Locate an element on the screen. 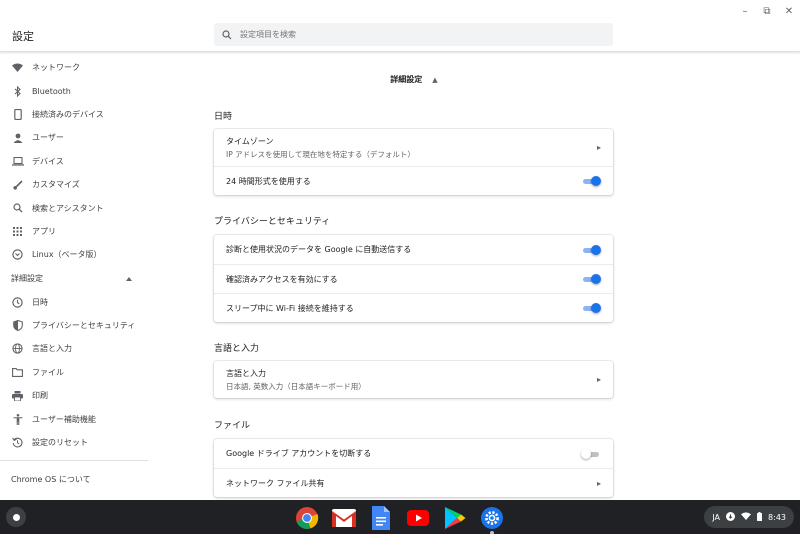  accessibility-icon is located at coordinates (17, 419).